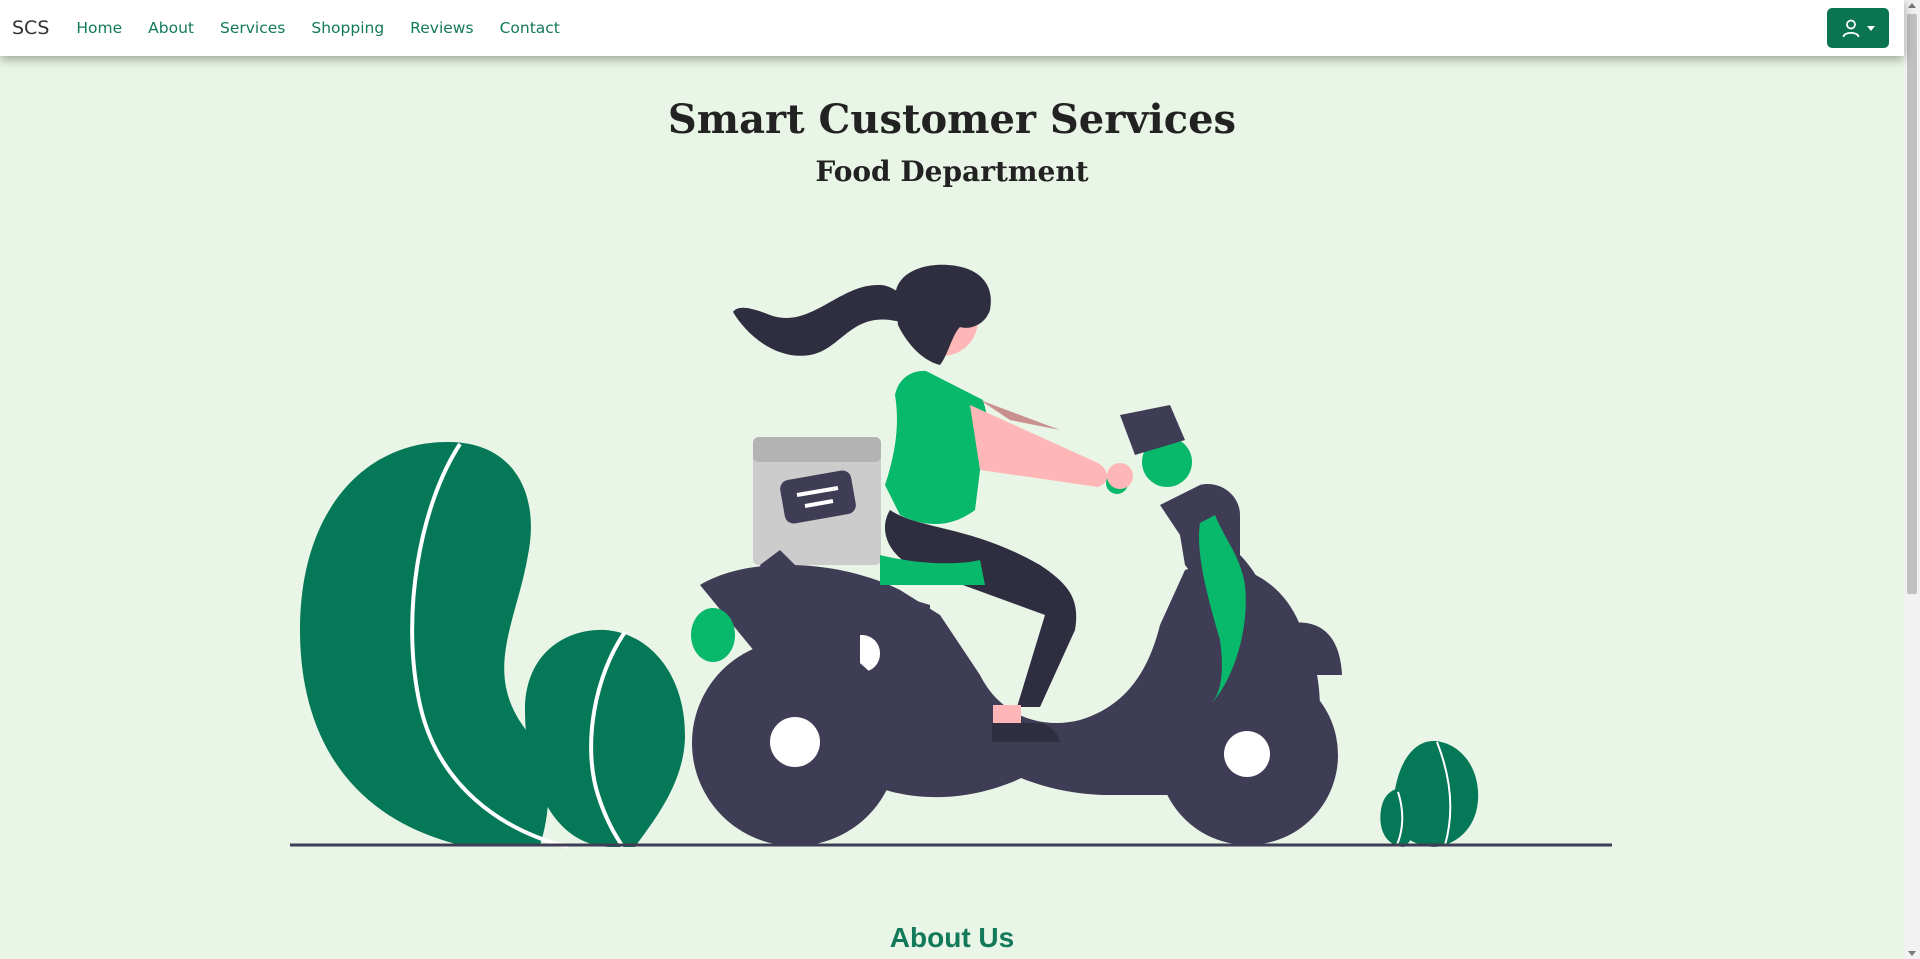 This screenshot has height=959, width=1920. I want to click on nav-link-services: Services, so click(252, 28).